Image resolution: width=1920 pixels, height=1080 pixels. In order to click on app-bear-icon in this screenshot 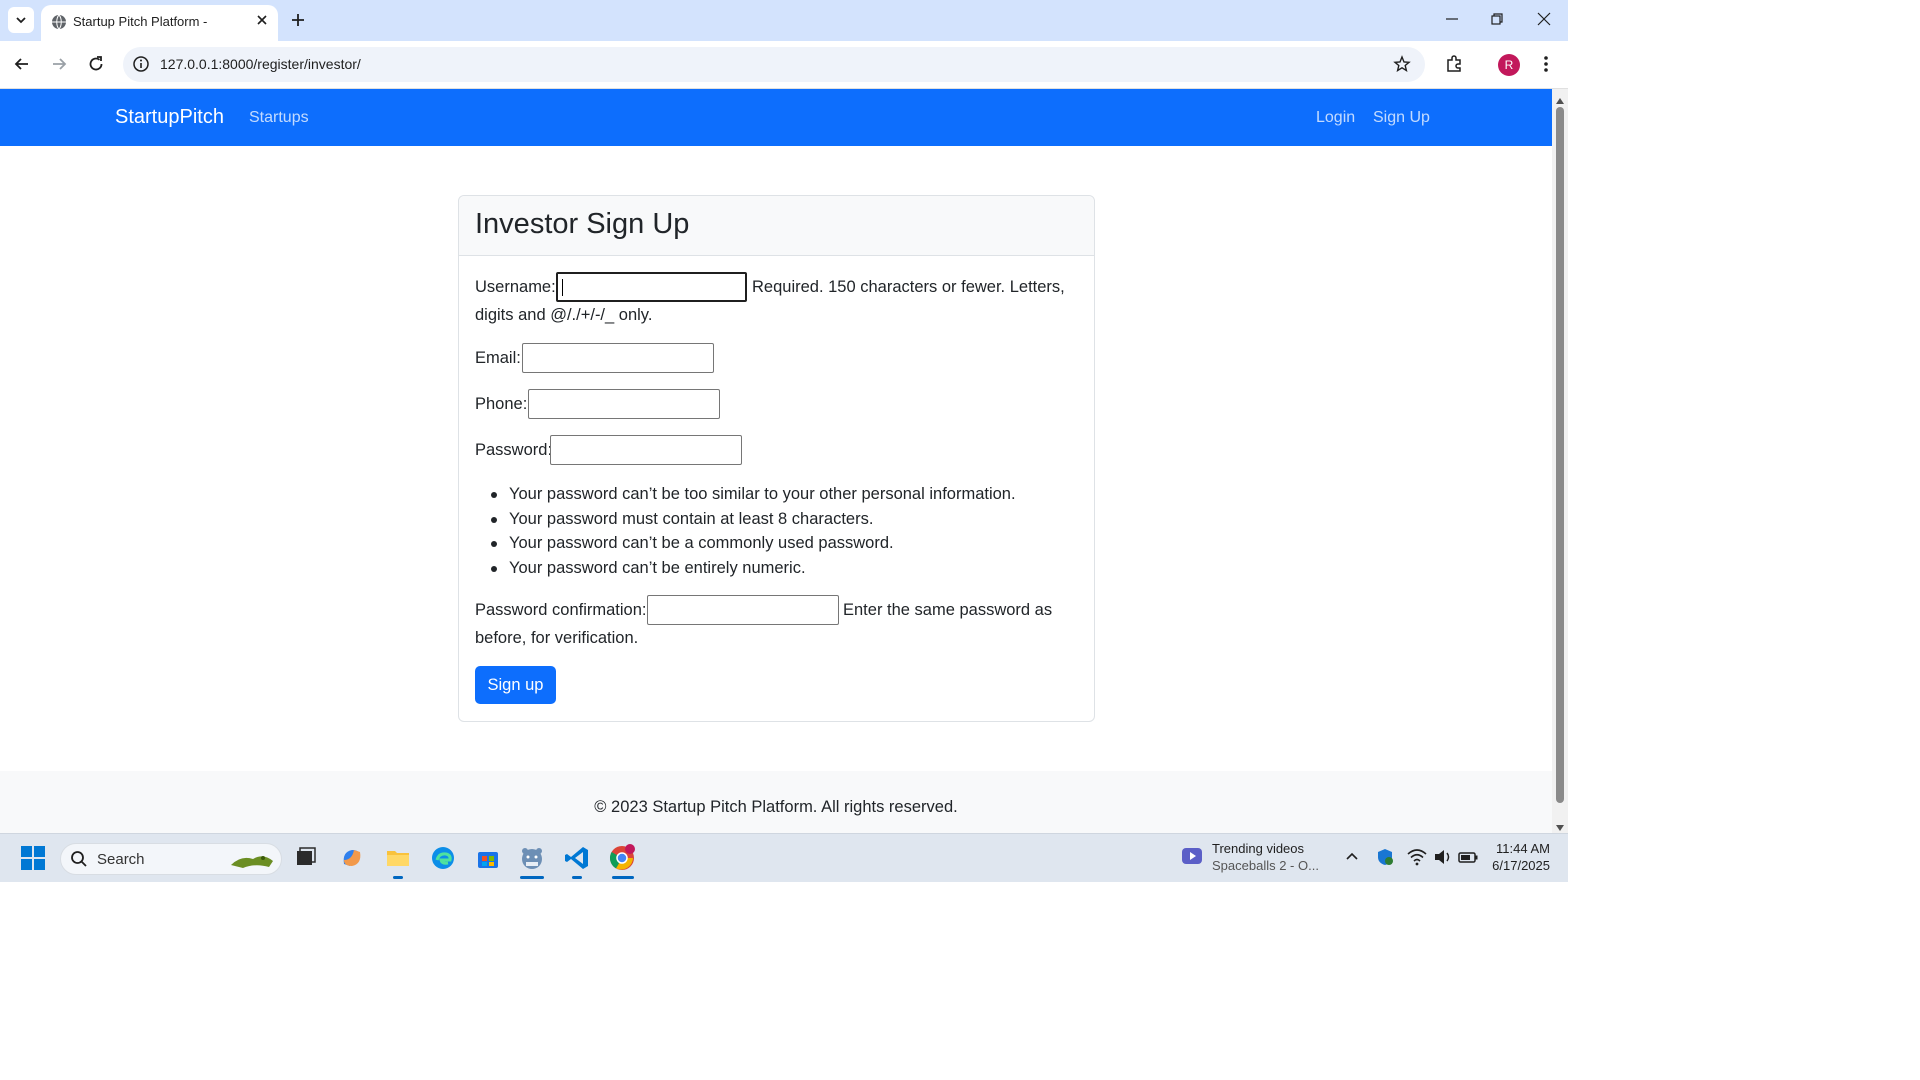, I will do `click(532, 858)`.